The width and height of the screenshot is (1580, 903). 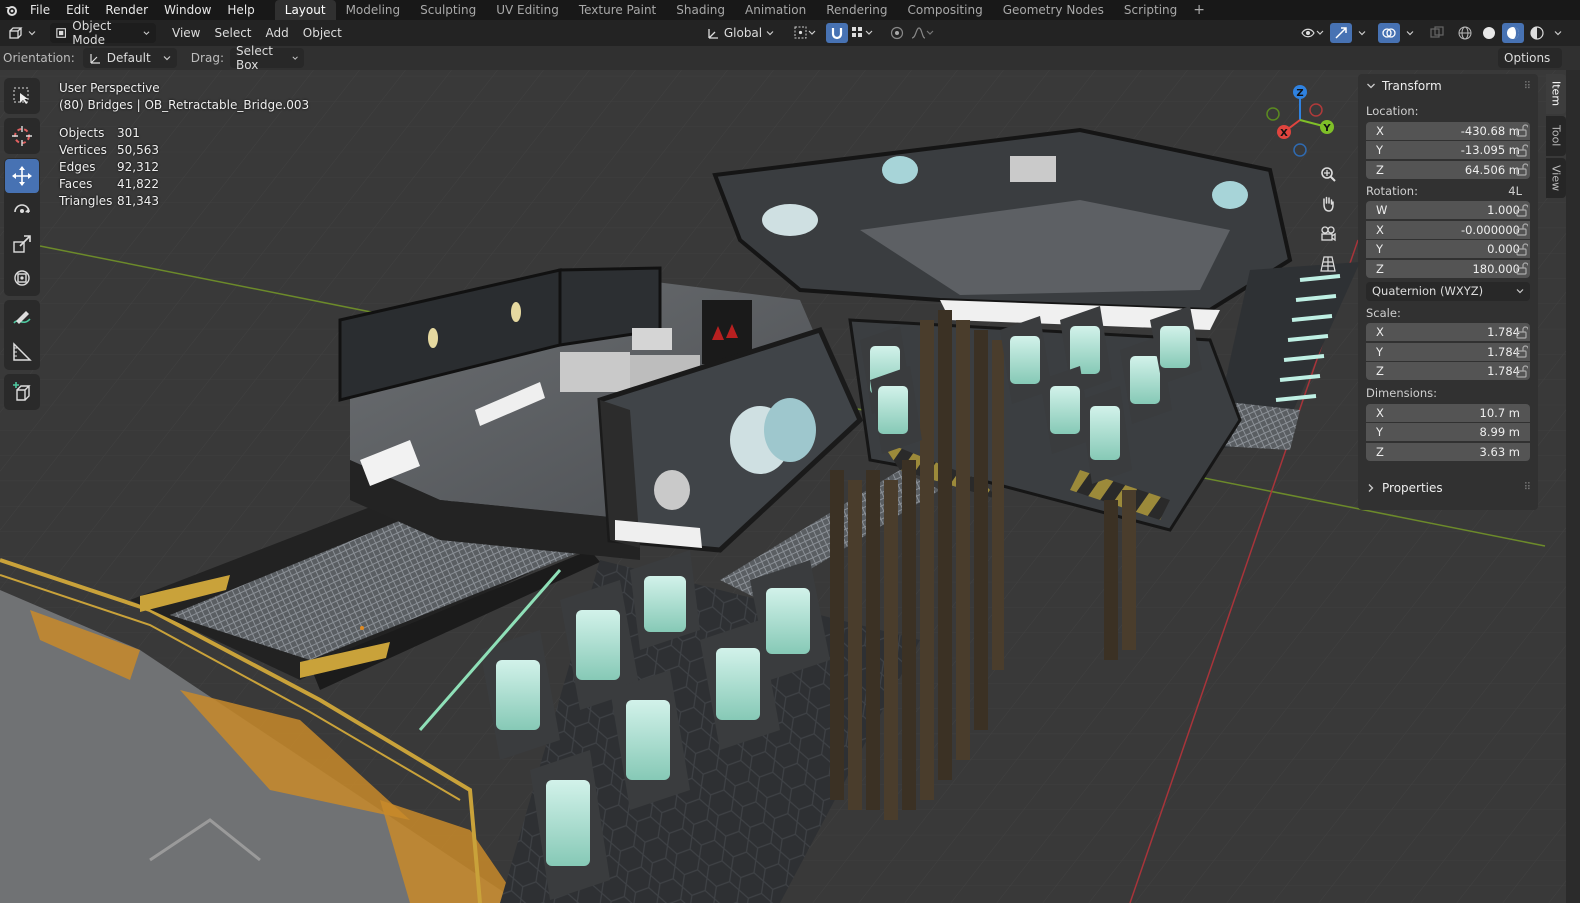 What do you see at coordinates (126, 10) in the screenshot?
I see `menu-render: Render` at bounding box center [126, 10].